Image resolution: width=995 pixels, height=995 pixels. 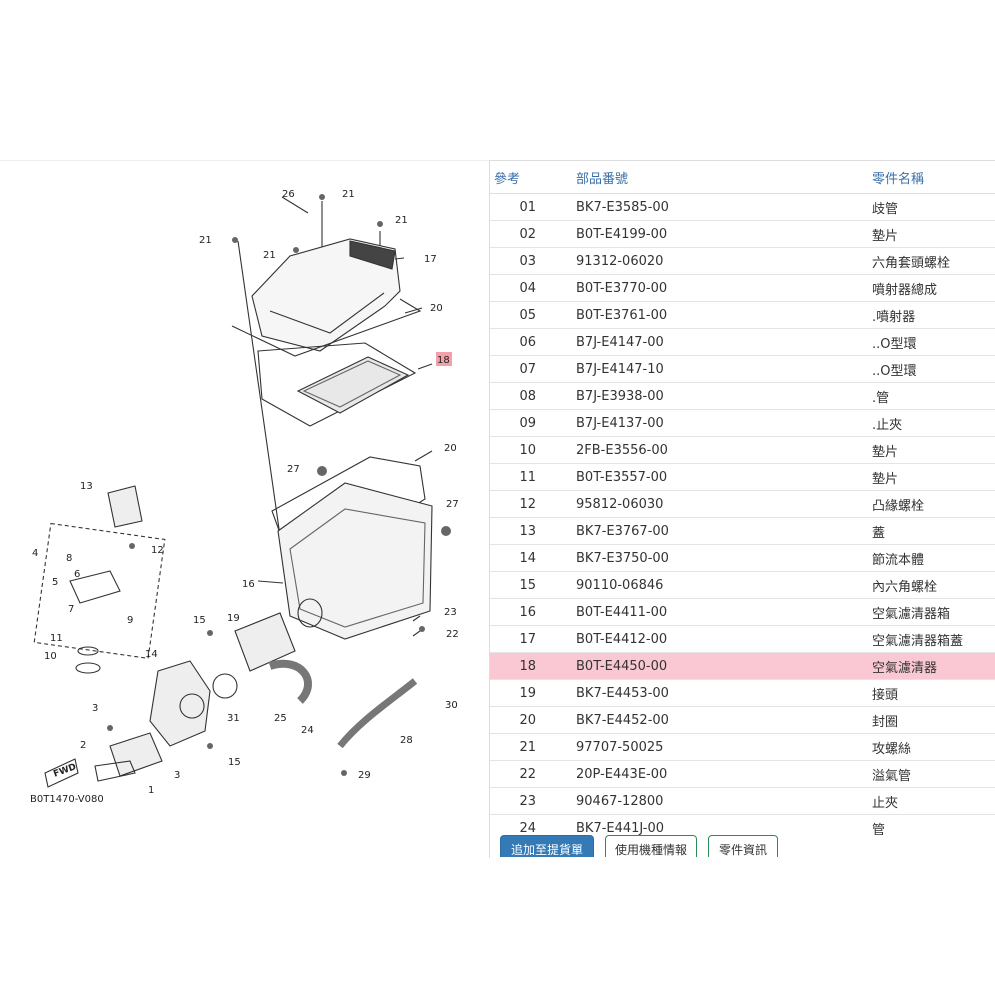 I want to click on table-row: 19 BK7-E4453-00 接頭, so click(x=742, y=693).